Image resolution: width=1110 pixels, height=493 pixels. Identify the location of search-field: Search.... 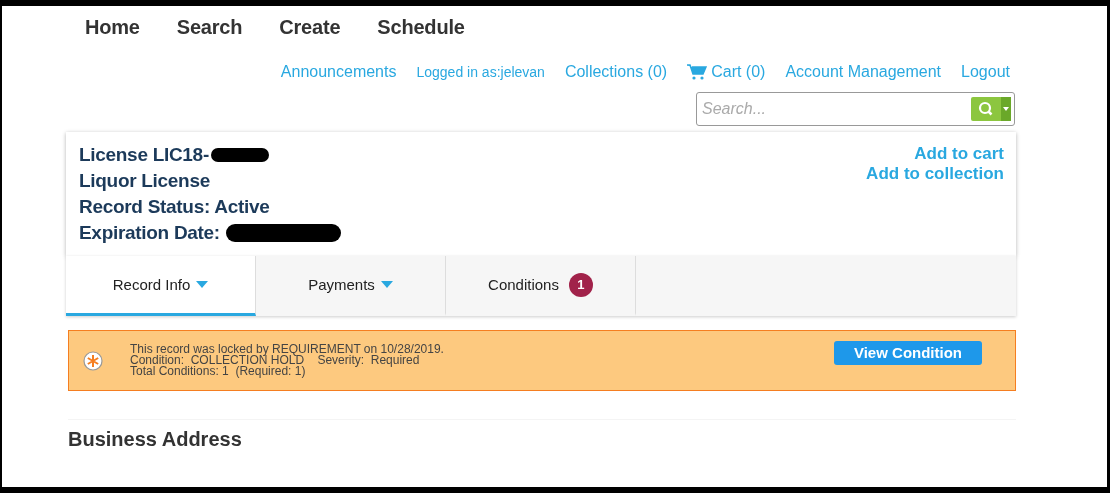
(855, 109).